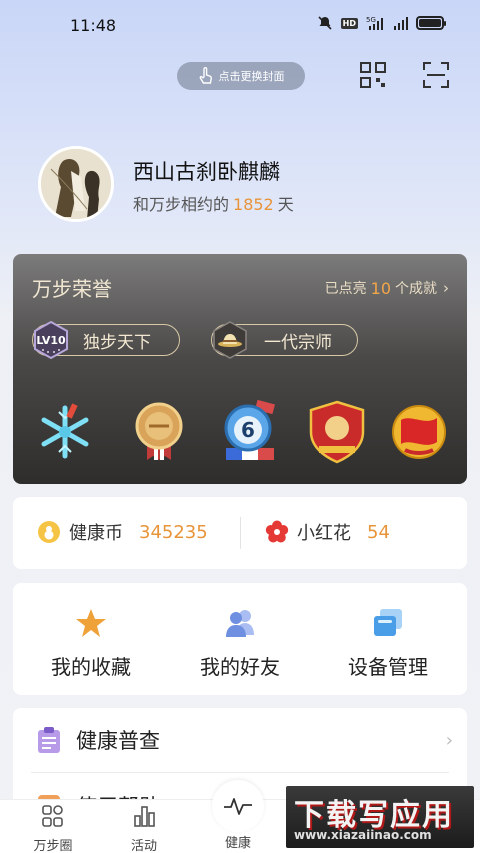  What do you see at coordinates (324, 533) in the screenshot?
I see `red-flower-label: 小红花` at bounding box center [324, 533].